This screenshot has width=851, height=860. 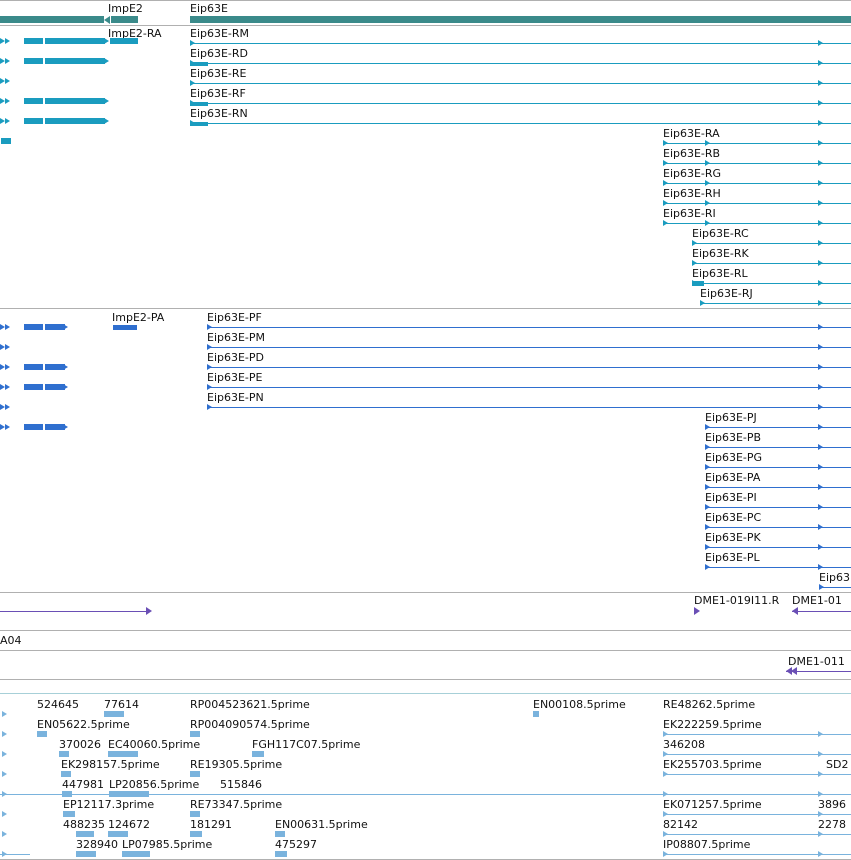 What do you see at coordinates (211, 824) in the screenshot?
I see `est-label: 181291` at bounding box center [211, 824].